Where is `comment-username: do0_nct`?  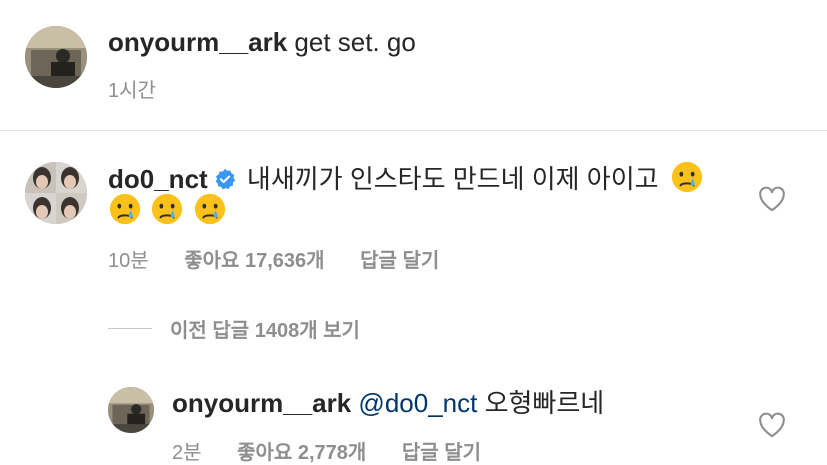 comment-username: do0_nct is located at coordinates (158, 179).